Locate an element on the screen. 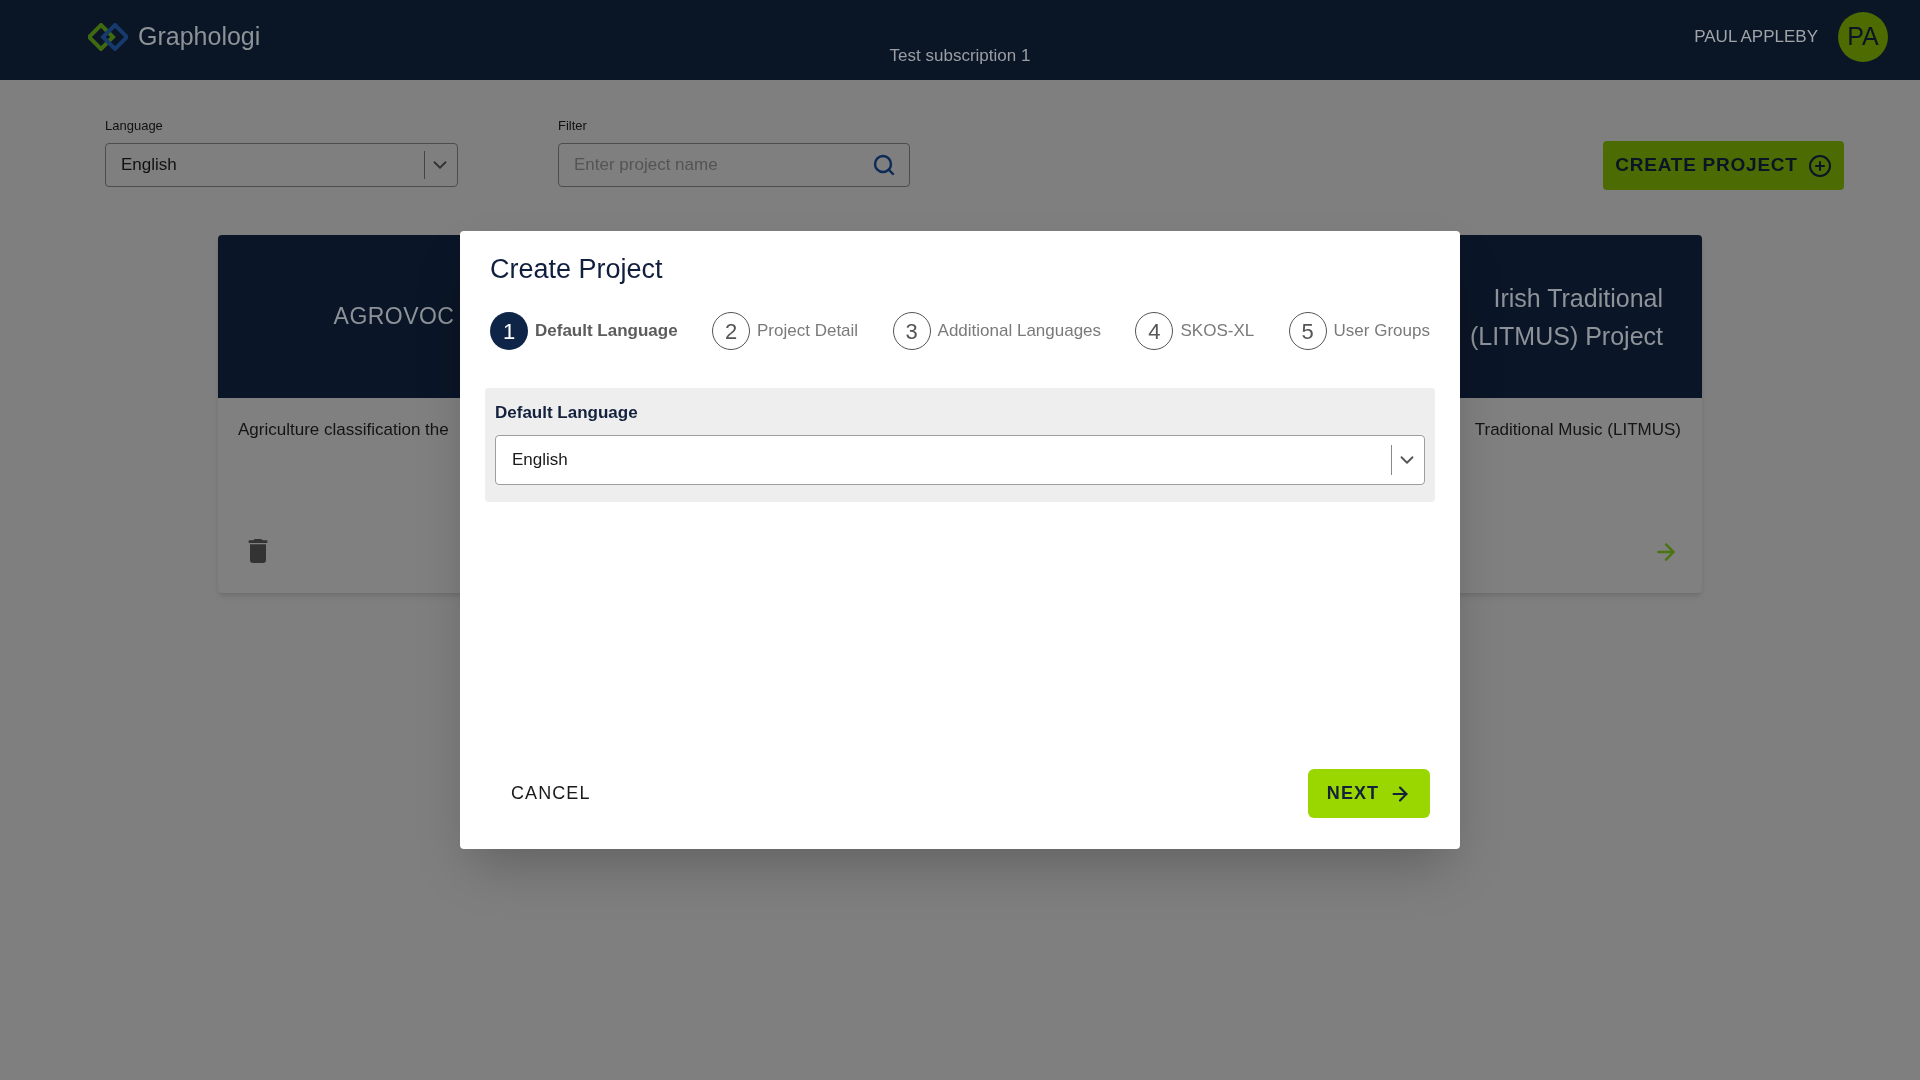  default-language-select: English is located at coordinates (960, 460).